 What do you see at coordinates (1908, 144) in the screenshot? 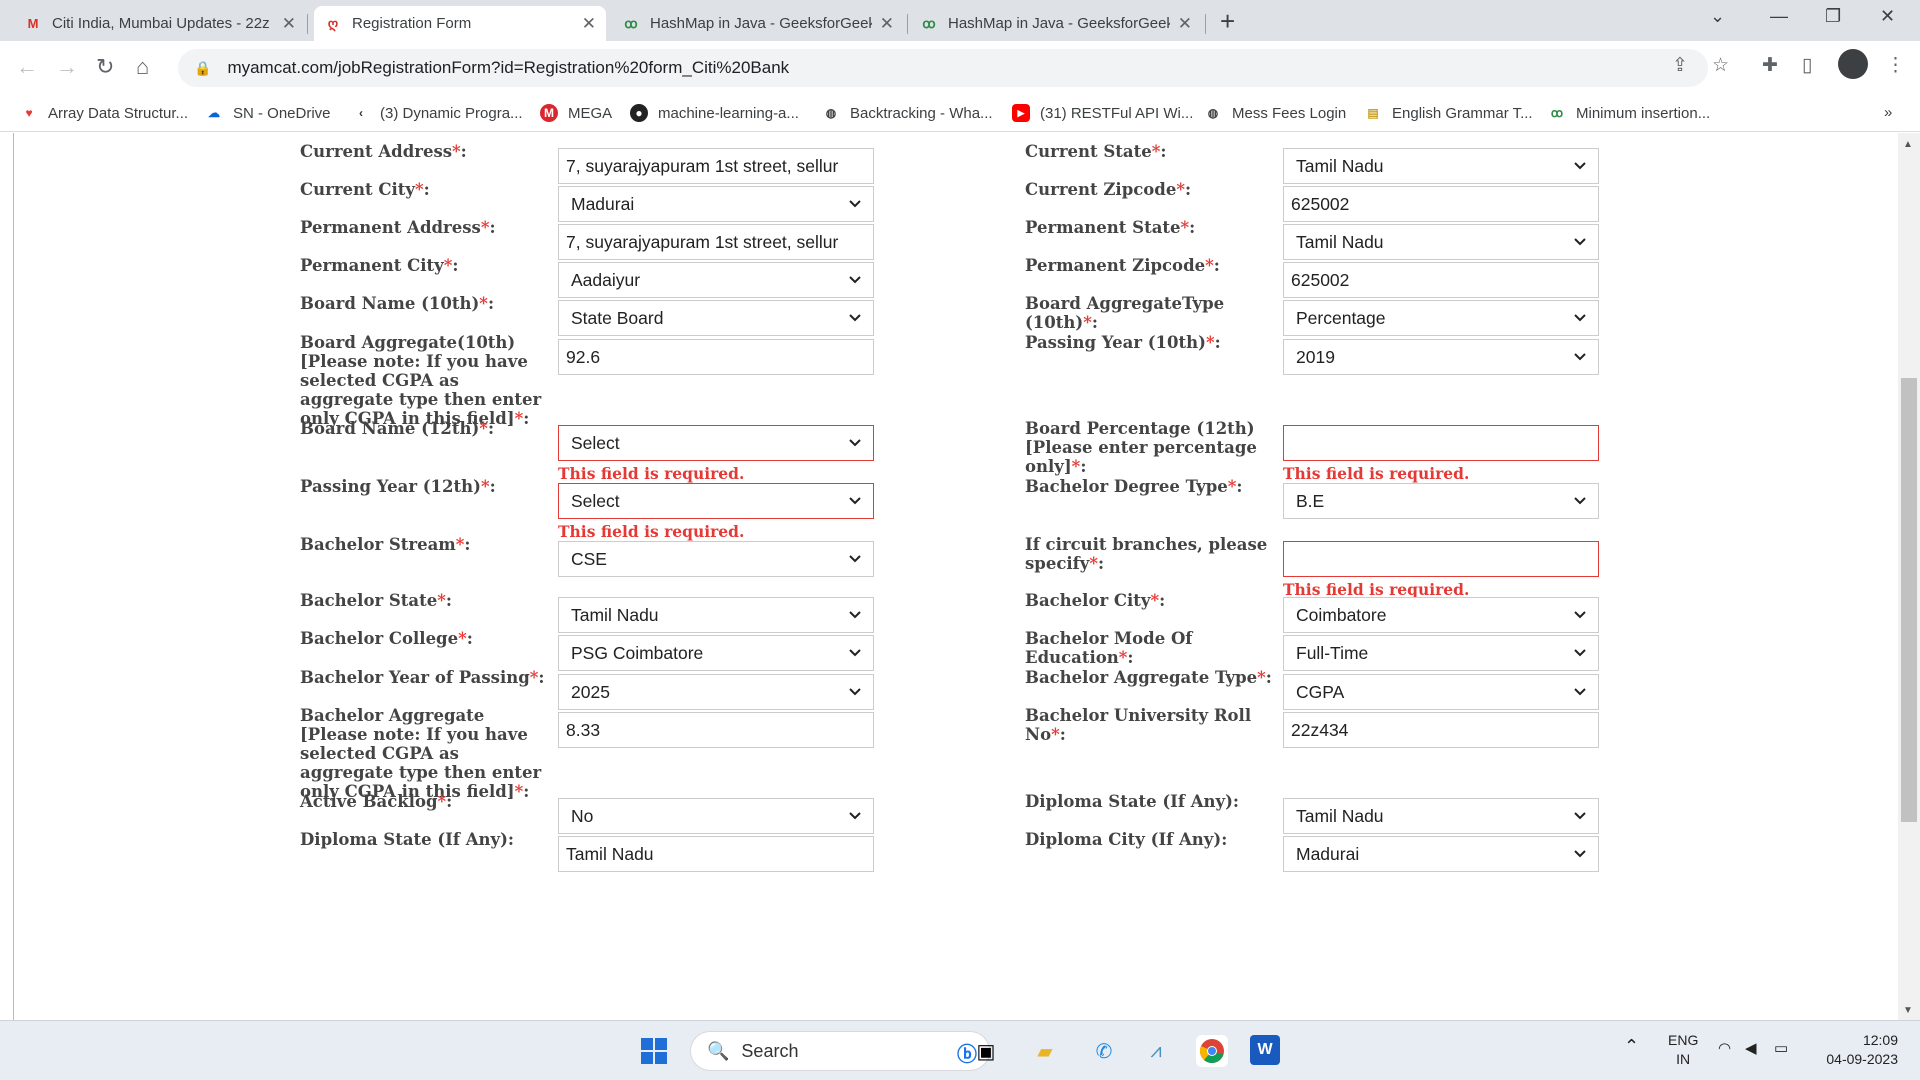
I see `scroll-up-icon: ▲` at bounding box center [1908, 144].